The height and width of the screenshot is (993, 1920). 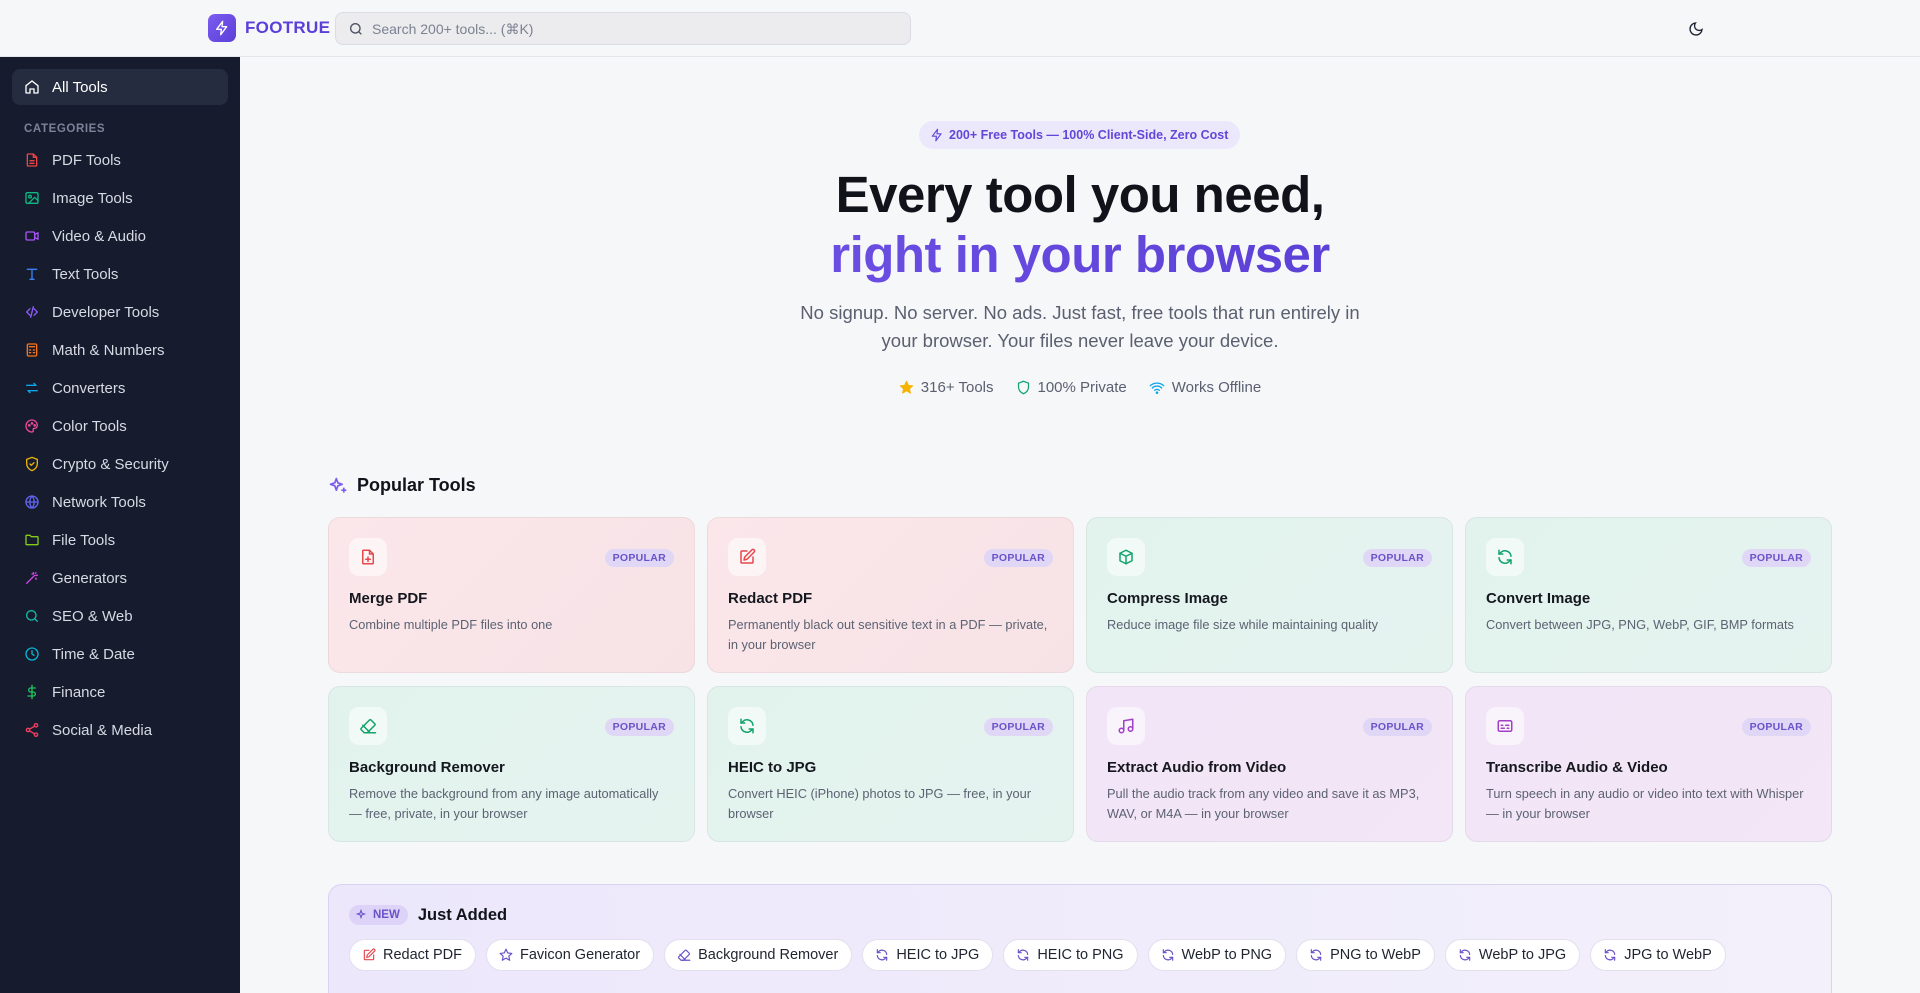 I want to click on sidebar-item-label: Time & Date, so click(x=93, y=654).